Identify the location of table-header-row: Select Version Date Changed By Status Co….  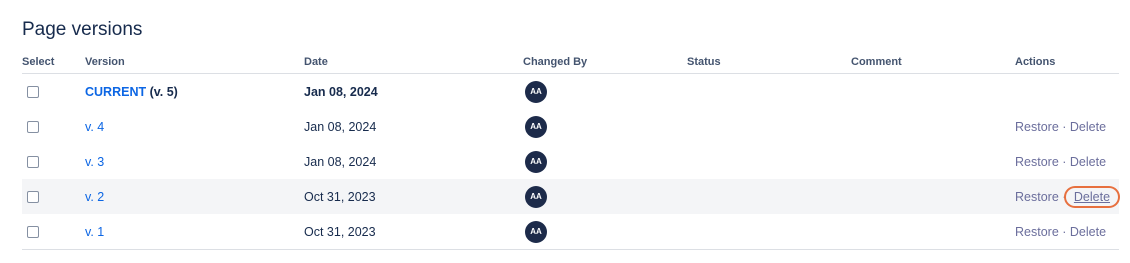
(570, 62).